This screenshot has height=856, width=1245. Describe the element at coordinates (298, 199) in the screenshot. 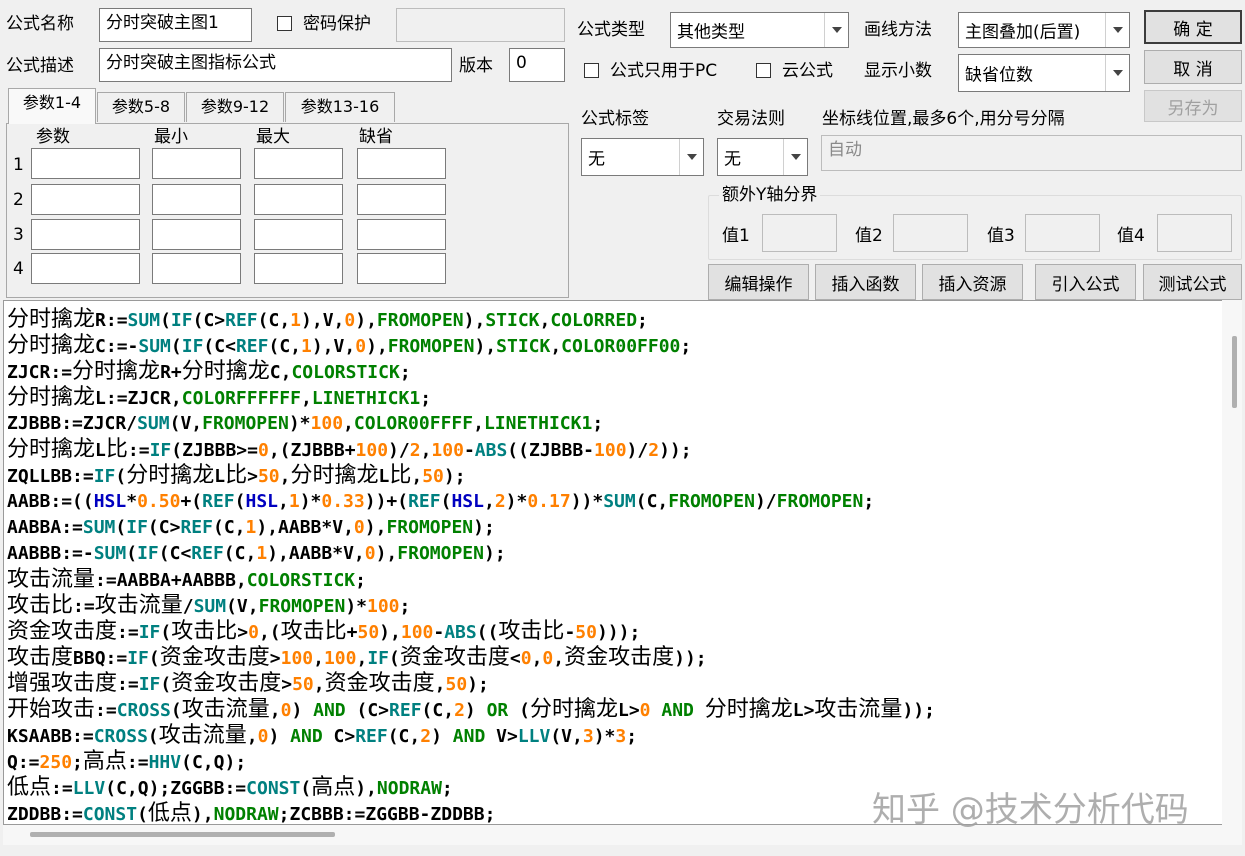

I see `param-2-max-input` at that location.